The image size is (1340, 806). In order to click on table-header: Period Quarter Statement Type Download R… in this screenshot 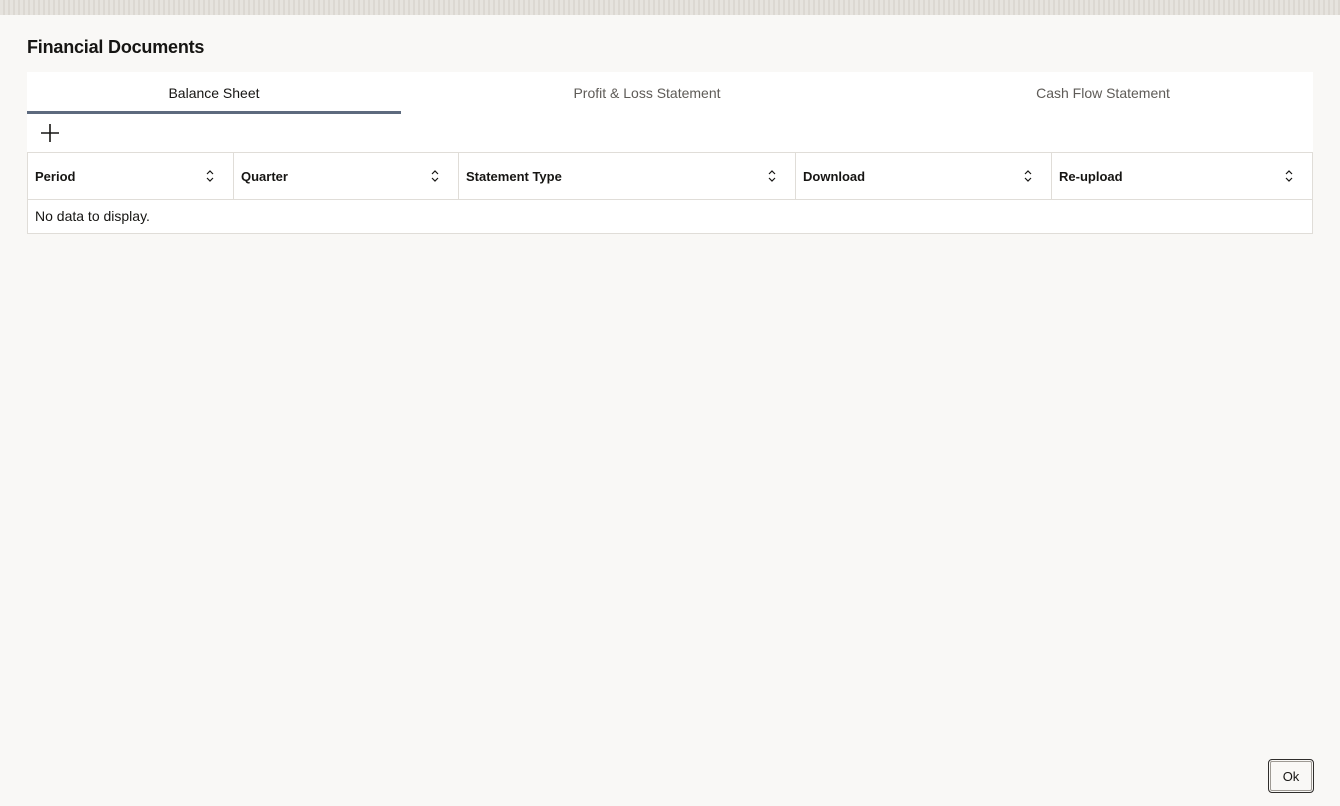, I will do `click(670, 176)`.